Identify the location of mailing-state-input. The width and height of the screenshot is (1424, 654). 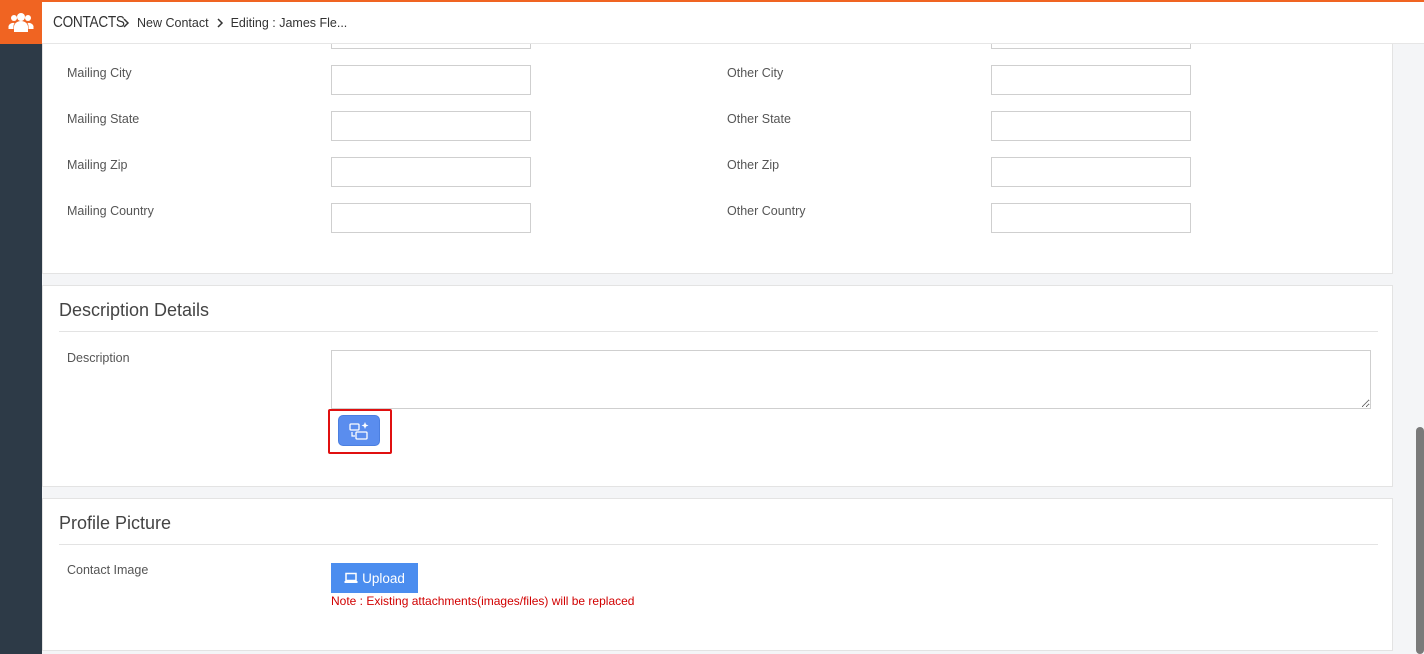
(431, 126).